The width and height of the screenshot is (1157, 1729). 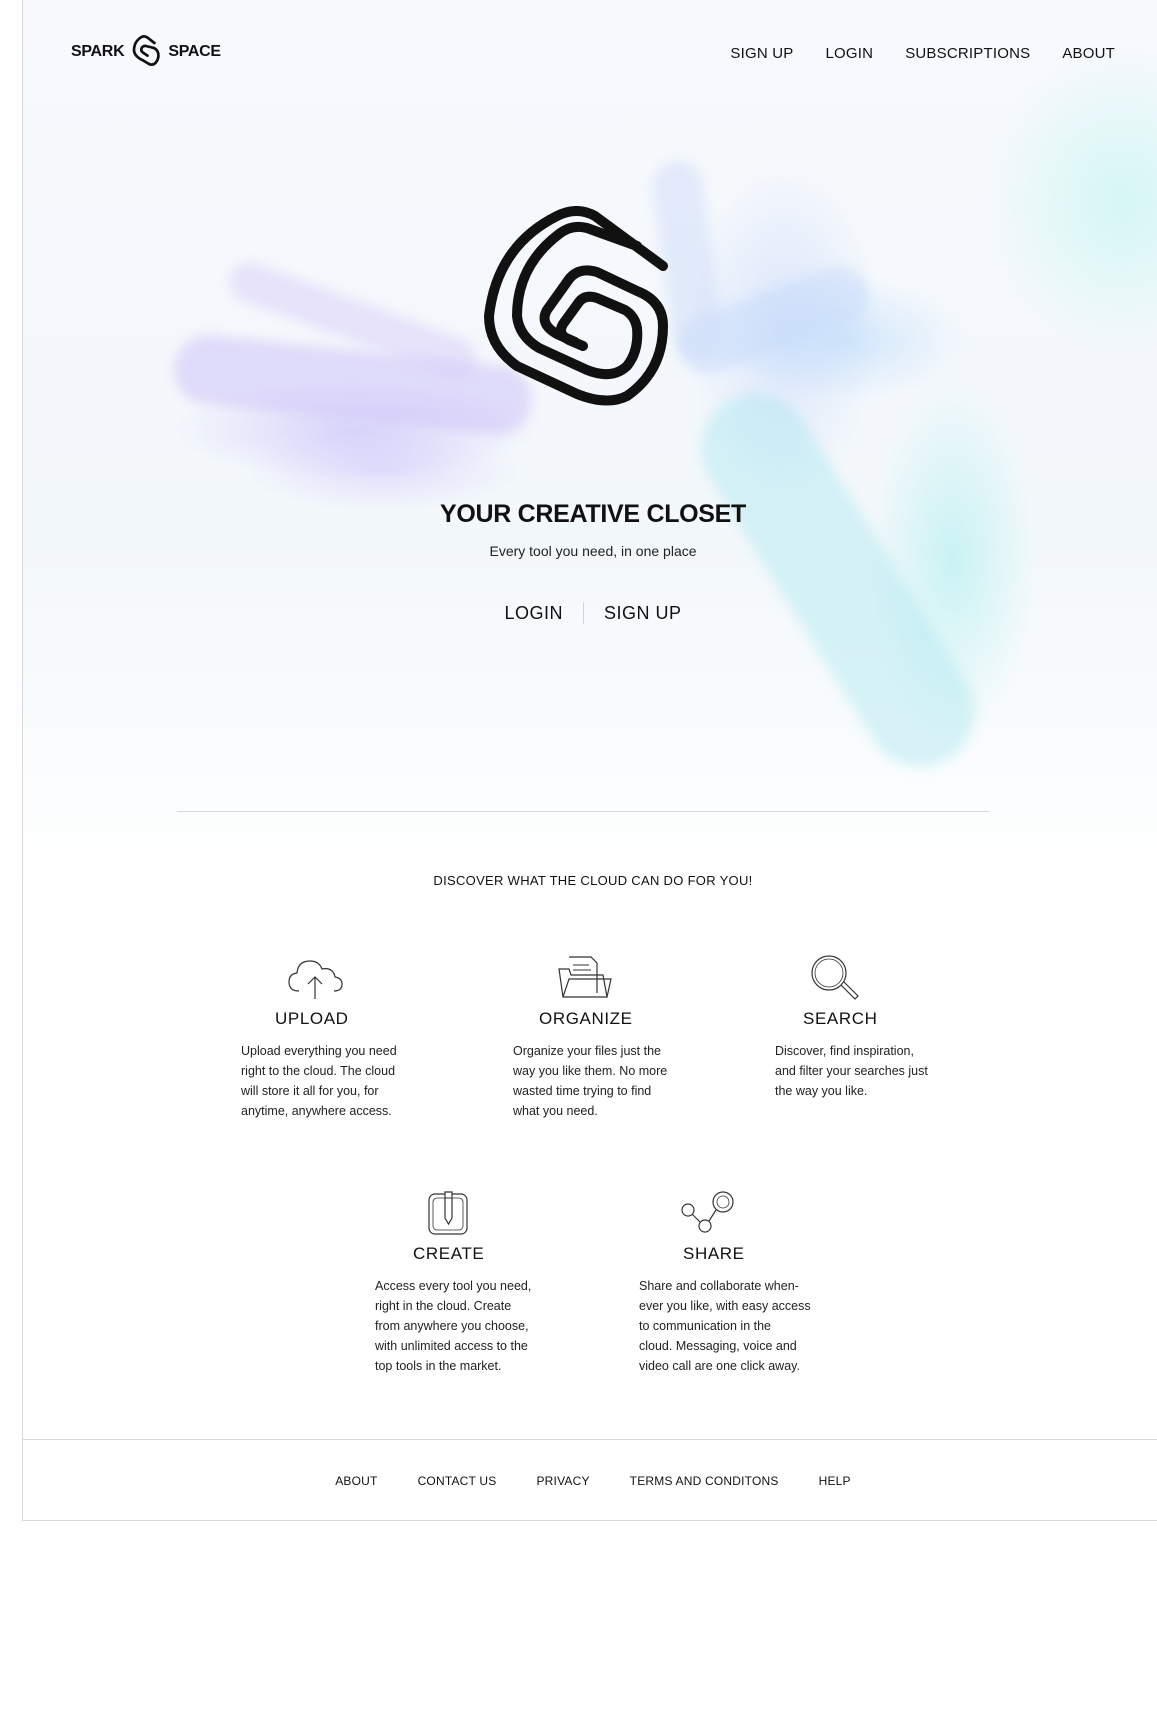 What do you see at coordinates (576, 306) in the screenshot?
I see `hero-logo-icon` at bounding box center [576, 306].